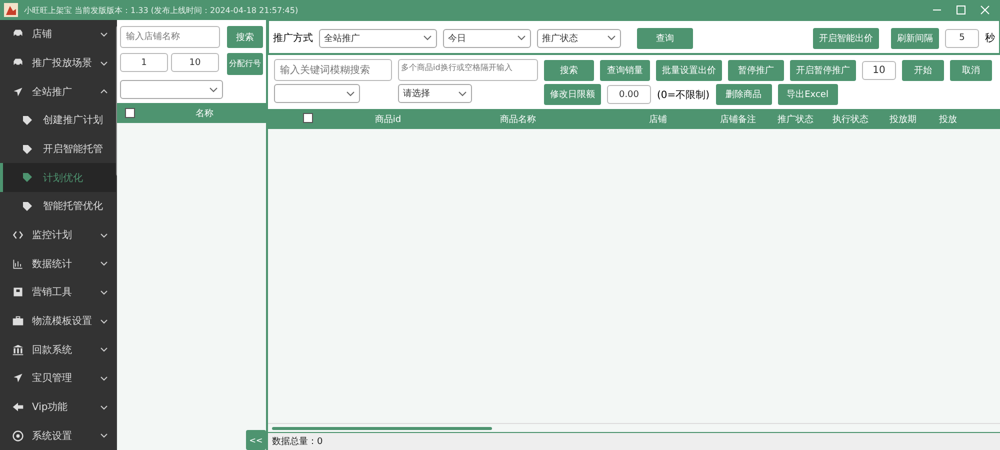  I want to click on refresh-interval-toggle: 刷新间隔, so click(915, 38).